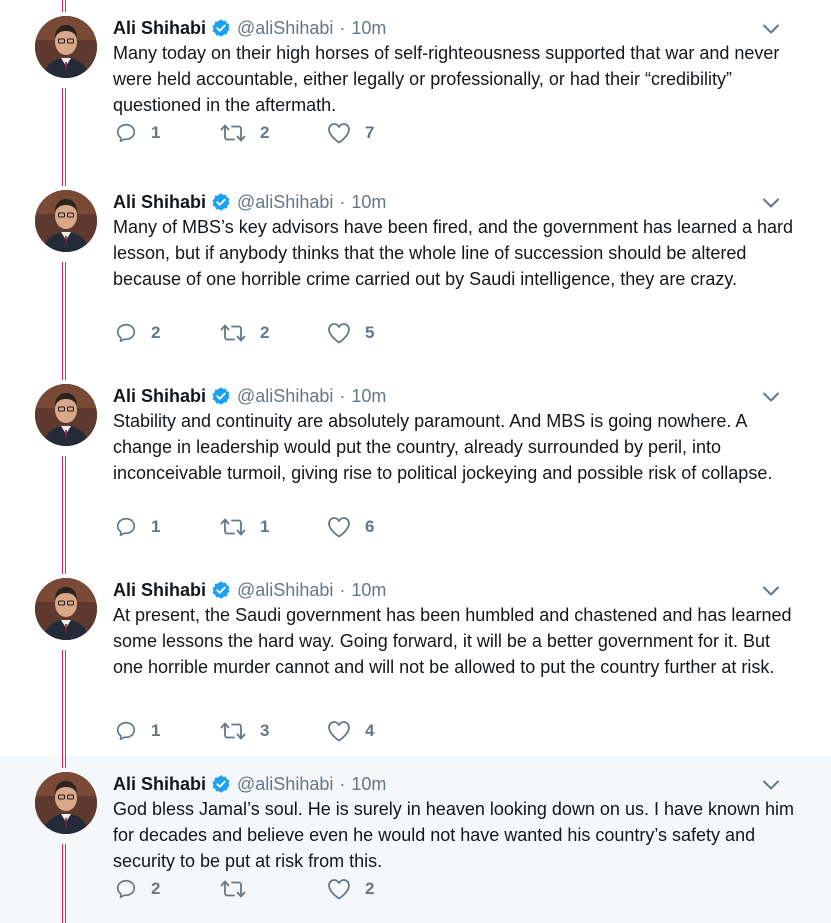 This screenshot has width=831, height=923. What do you see at coordinates (156, 332) in the screenshot?
I see `reply-count: 2` at bounding box center [156, 332].